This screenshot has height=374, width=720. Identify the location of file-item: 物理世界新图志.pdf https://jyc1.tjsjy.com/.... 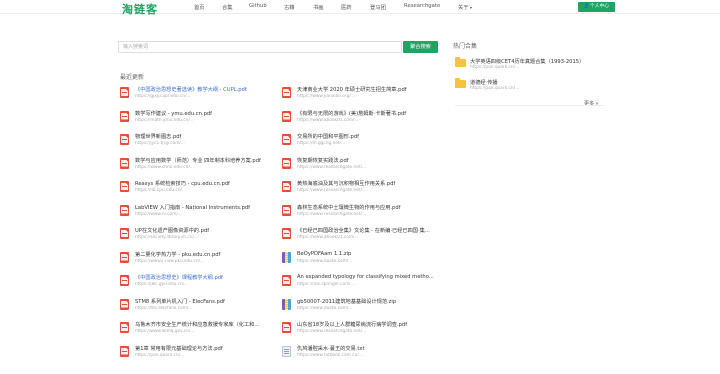
(195, 141).